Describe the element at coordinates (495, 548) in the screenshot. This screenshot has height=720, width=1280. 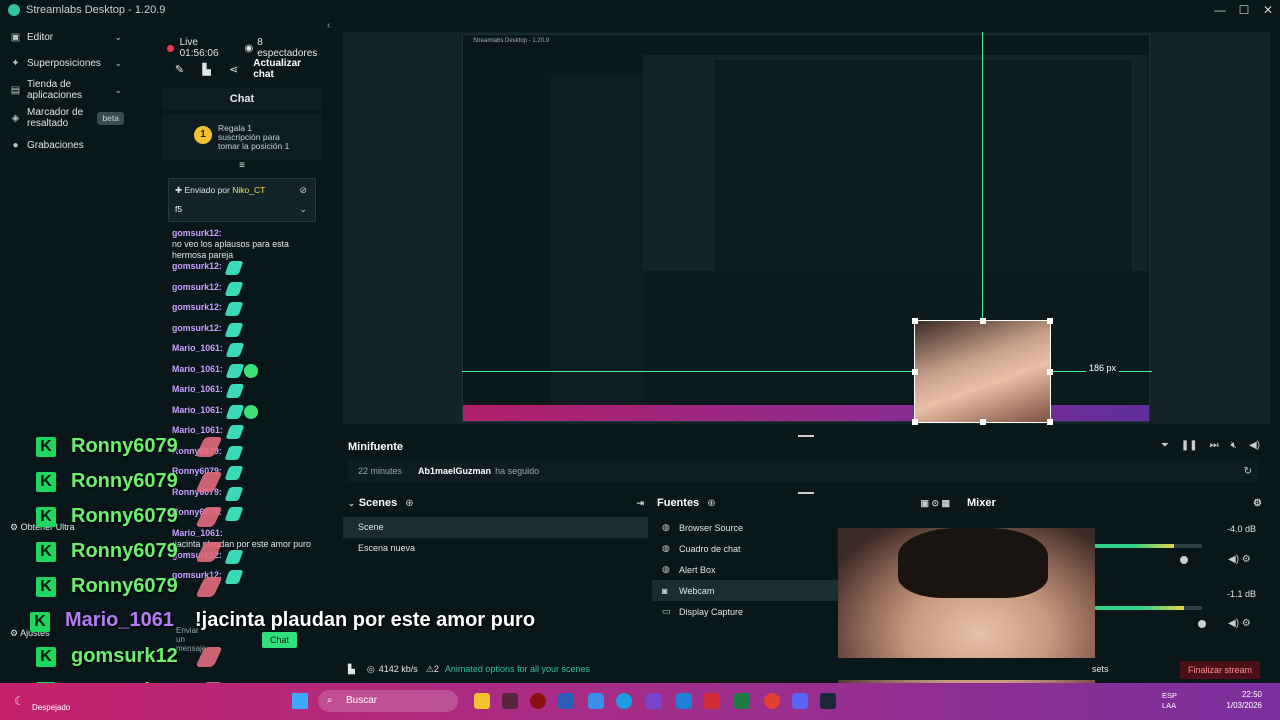
I see `scene-item: Escena nueva` at that location.